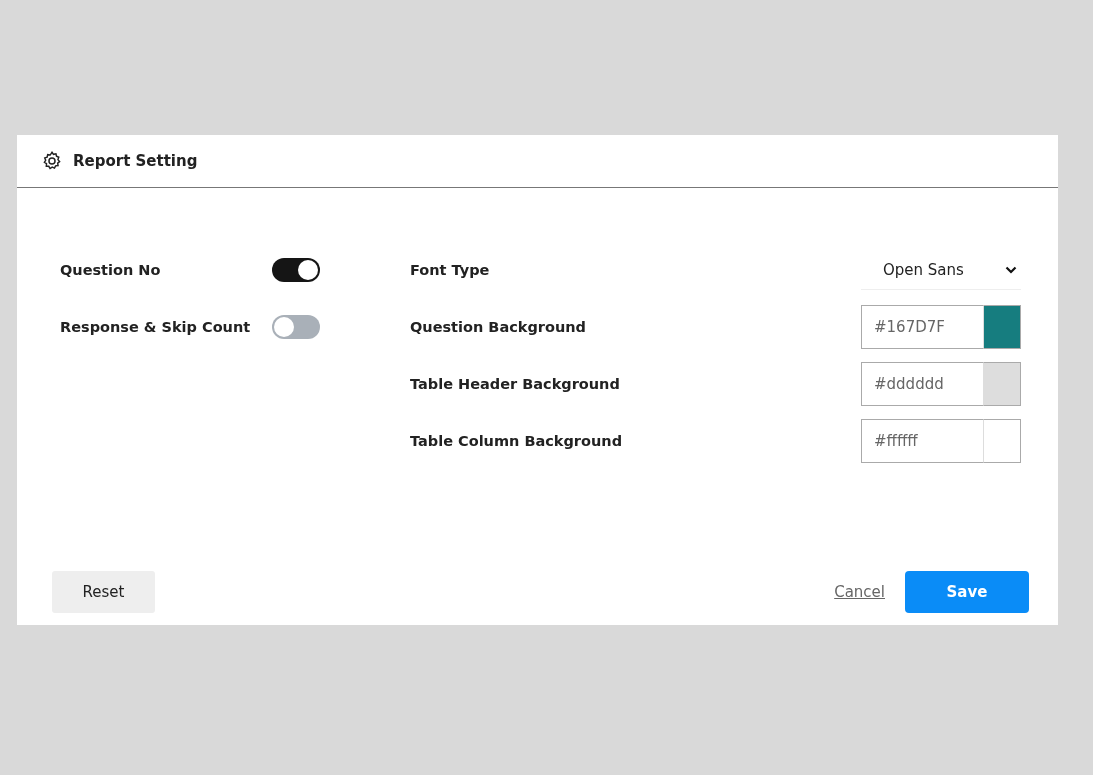 The width and height of the screenshot is (1093, 775). I want to click on setting-label: Question Background, so click(498, 327).